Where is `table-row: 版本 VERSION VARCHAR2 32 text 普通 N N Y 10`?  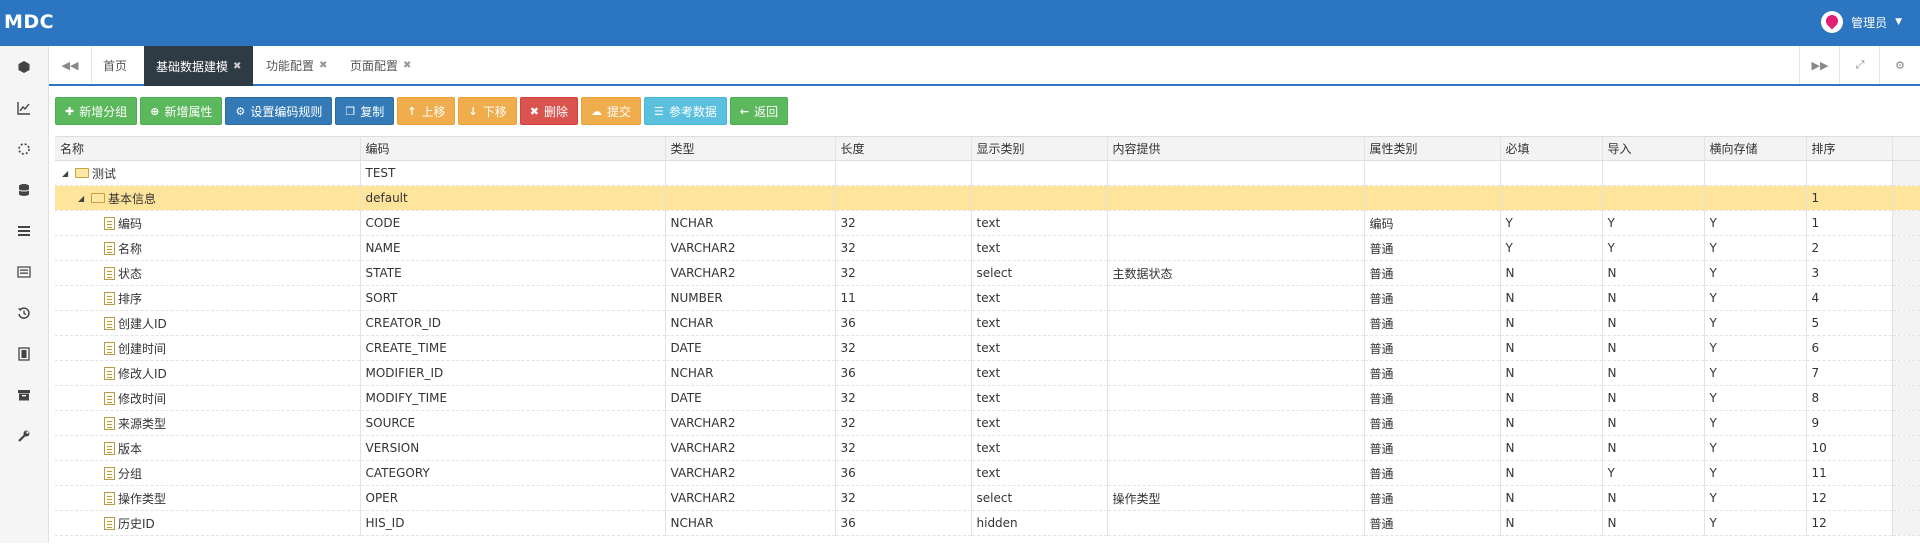 table-row: 版本 VERSION VARCHAR2 32 text 普通 N N Y 10 is located at coordinates (987, 448).